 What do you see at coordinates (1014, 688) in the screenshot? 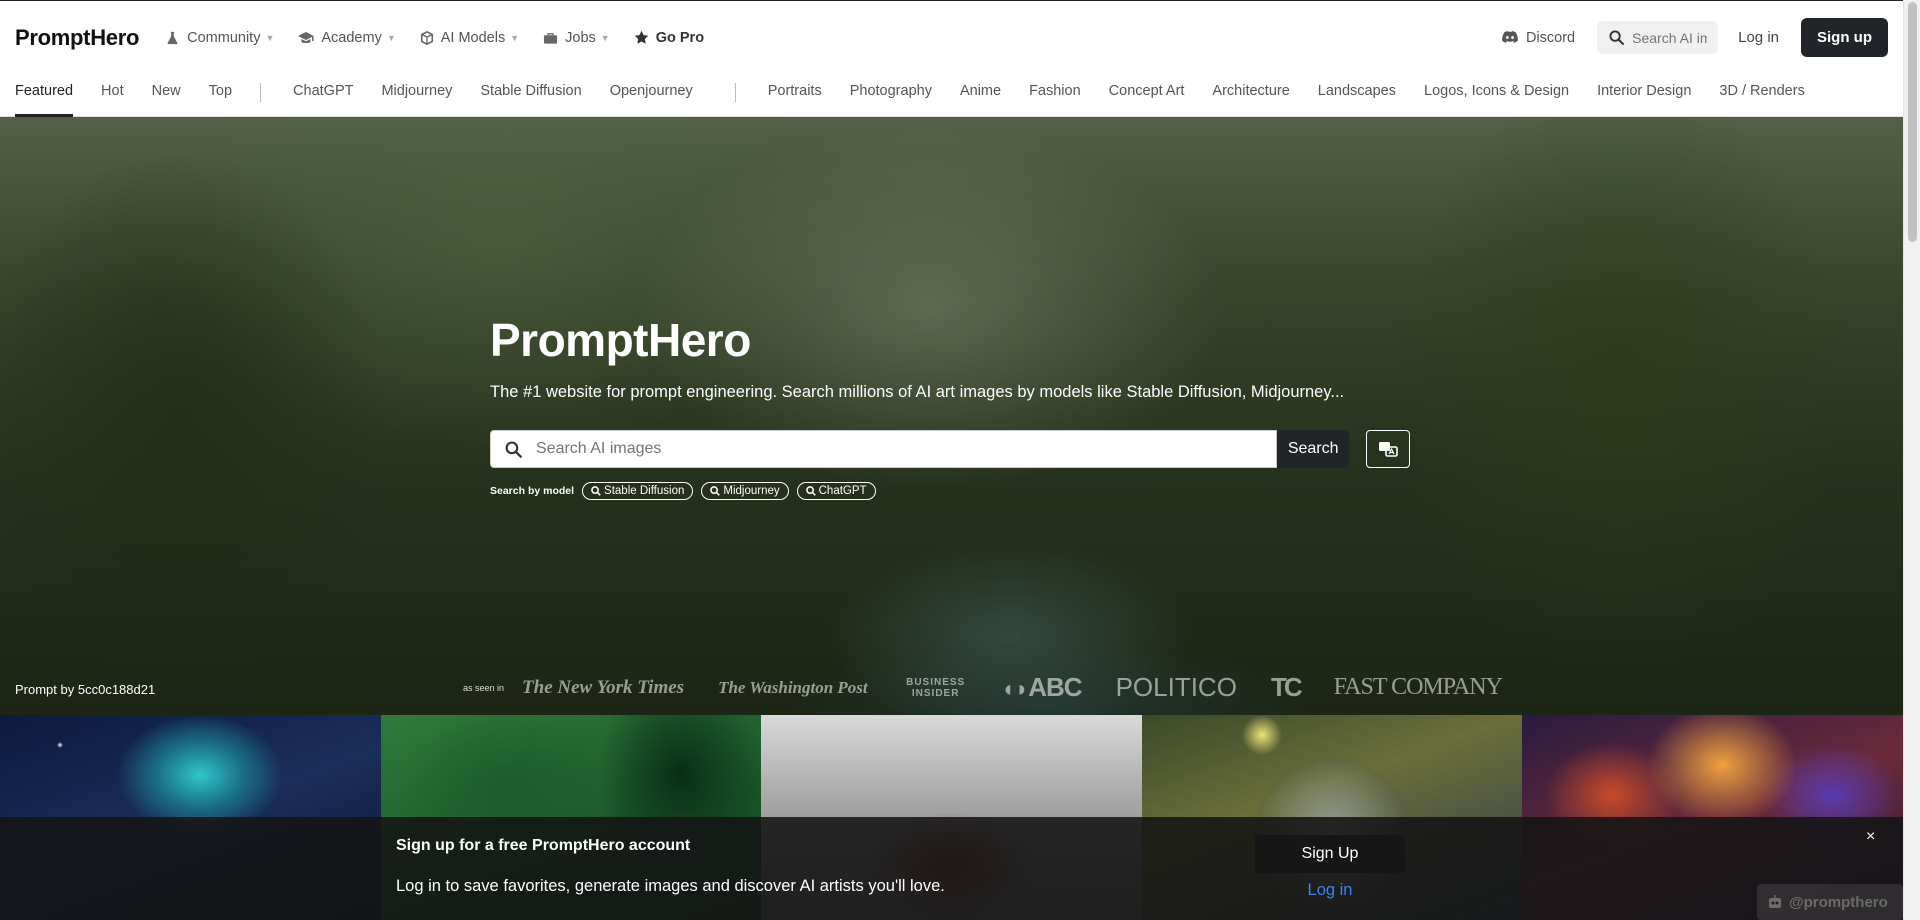
I see `abc-mark-icon: ◐◑` at bounding box center [1014, 688].